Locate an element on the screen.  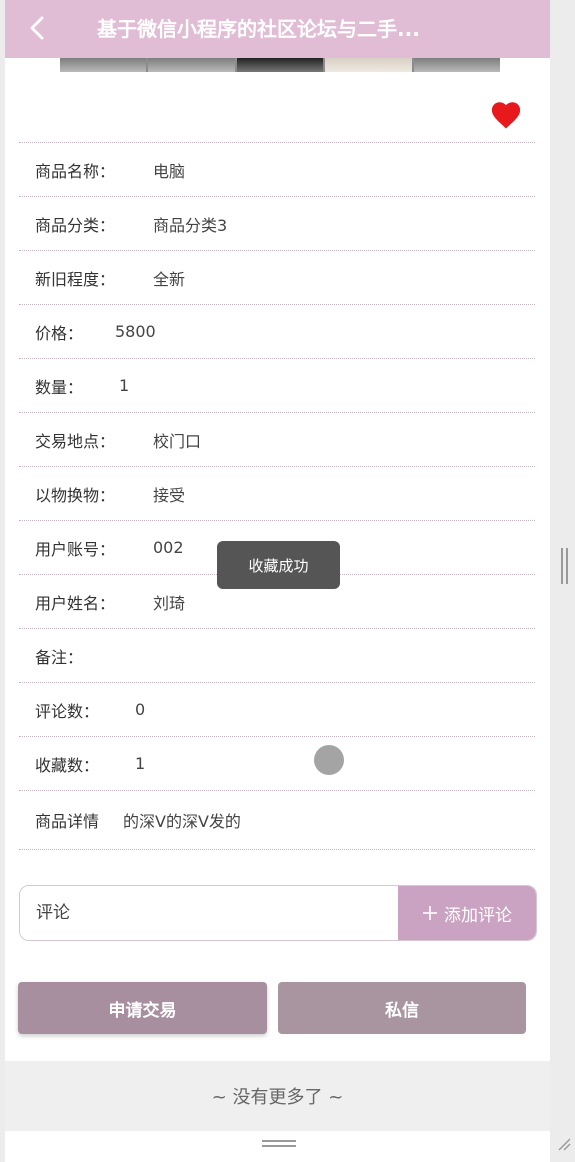
chevron-left-icon is located at coordinates (37, 28).